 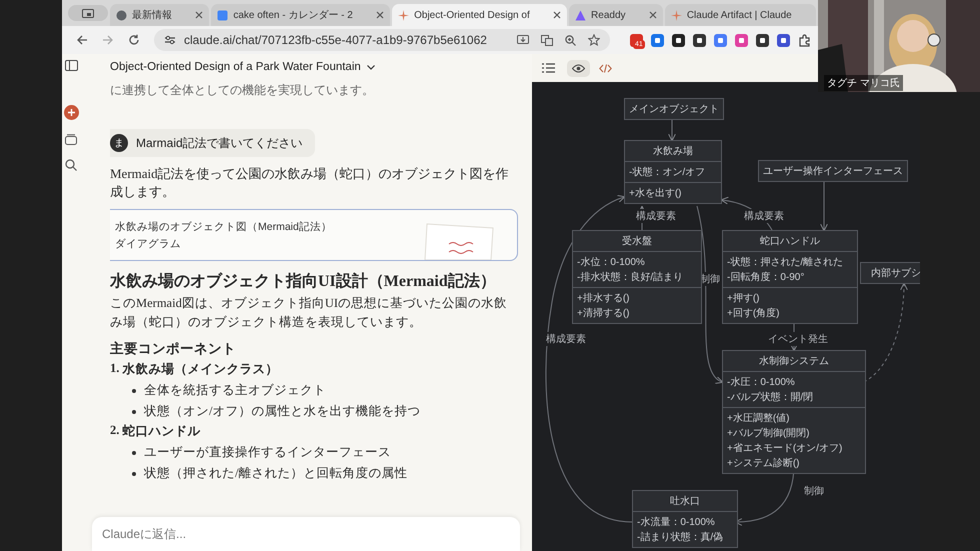 What do you see at coordinates (758, 418) in the screenshot?
I see `class-method: +水圧調整(値)` at bounding box center [758, 418].